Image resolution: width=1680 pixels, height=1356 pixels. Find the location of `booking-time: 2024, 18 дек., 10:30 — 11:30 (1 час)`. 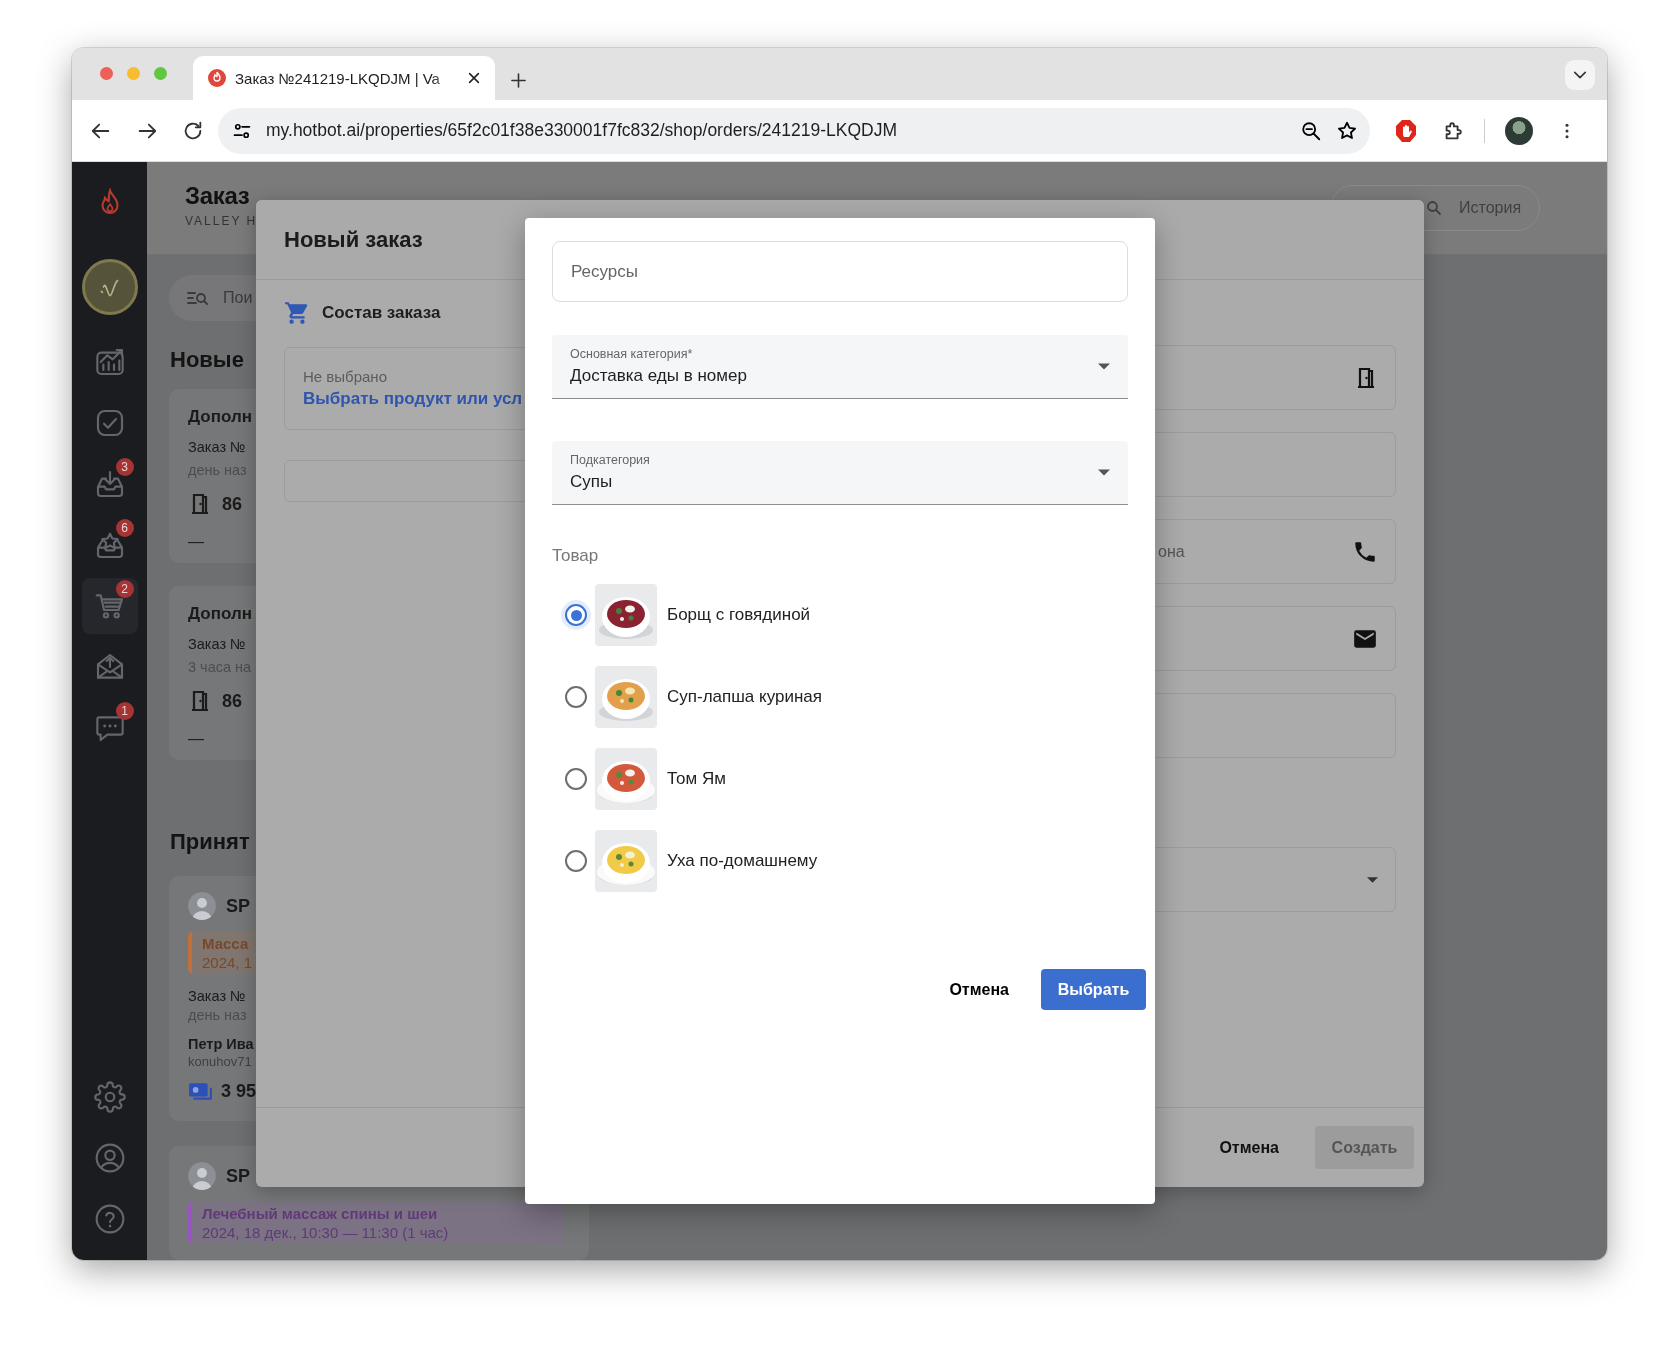

booking-time: 2024, 18 дек., 10:30 — 11:30 (1 час) is located at coordinates (325, 1232).